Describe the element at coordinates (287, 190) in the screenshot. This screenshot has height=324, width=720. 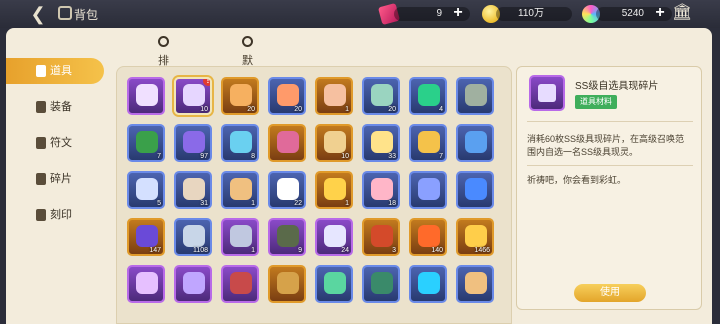
I see `item-slot: 22` at that location.